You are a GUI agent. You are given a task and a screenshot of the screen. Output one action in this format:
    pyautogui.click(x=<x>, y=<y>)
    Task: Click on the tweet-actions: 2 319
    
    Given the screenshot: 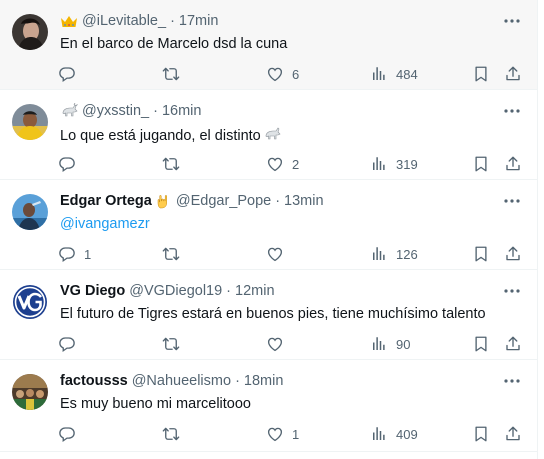 What is the action you would take?
    pyautogui.click(x=268, y=164)
    